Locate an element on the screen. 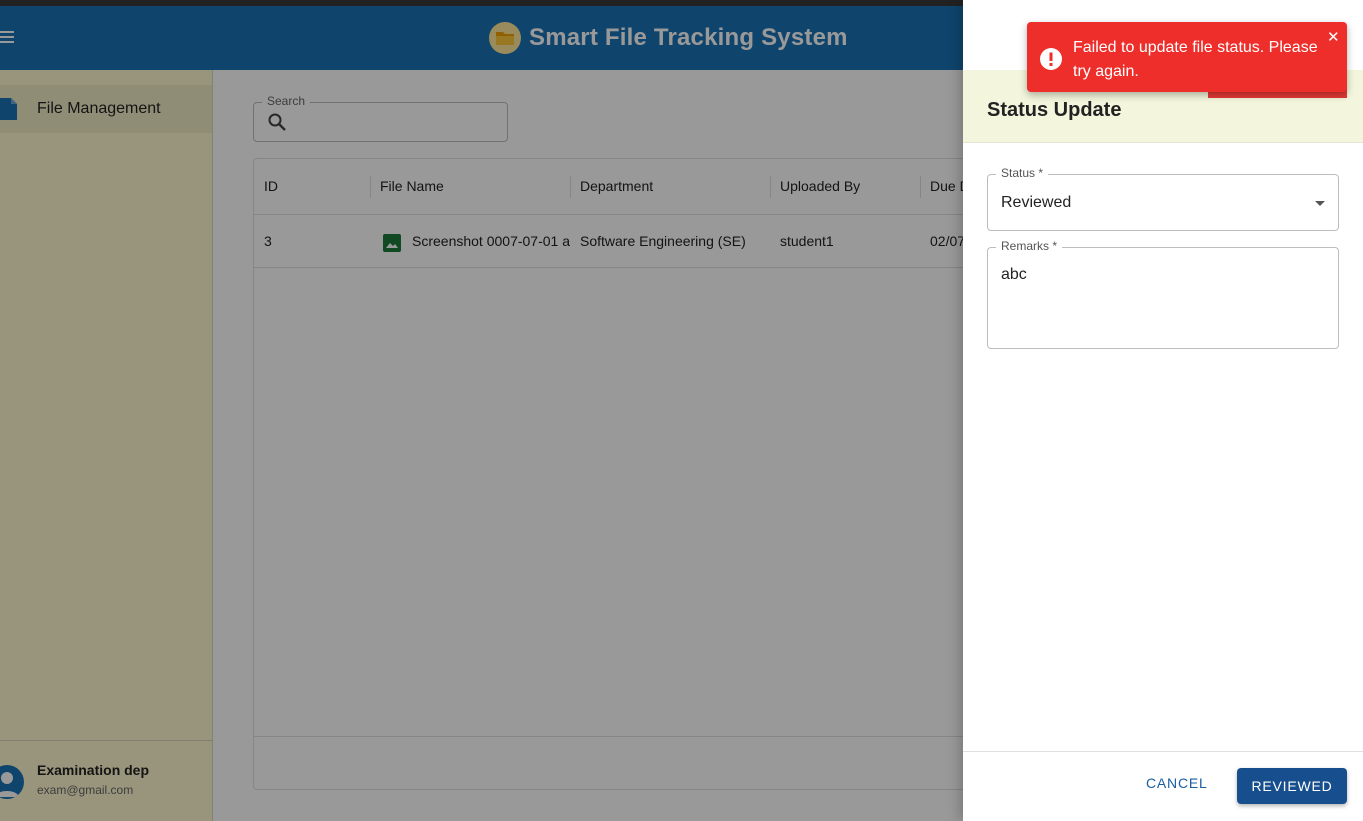 This screenshot has width=1363, height=821. drawer-footer: CANCEL REVIEWED is located at coordinates (1163, 786).